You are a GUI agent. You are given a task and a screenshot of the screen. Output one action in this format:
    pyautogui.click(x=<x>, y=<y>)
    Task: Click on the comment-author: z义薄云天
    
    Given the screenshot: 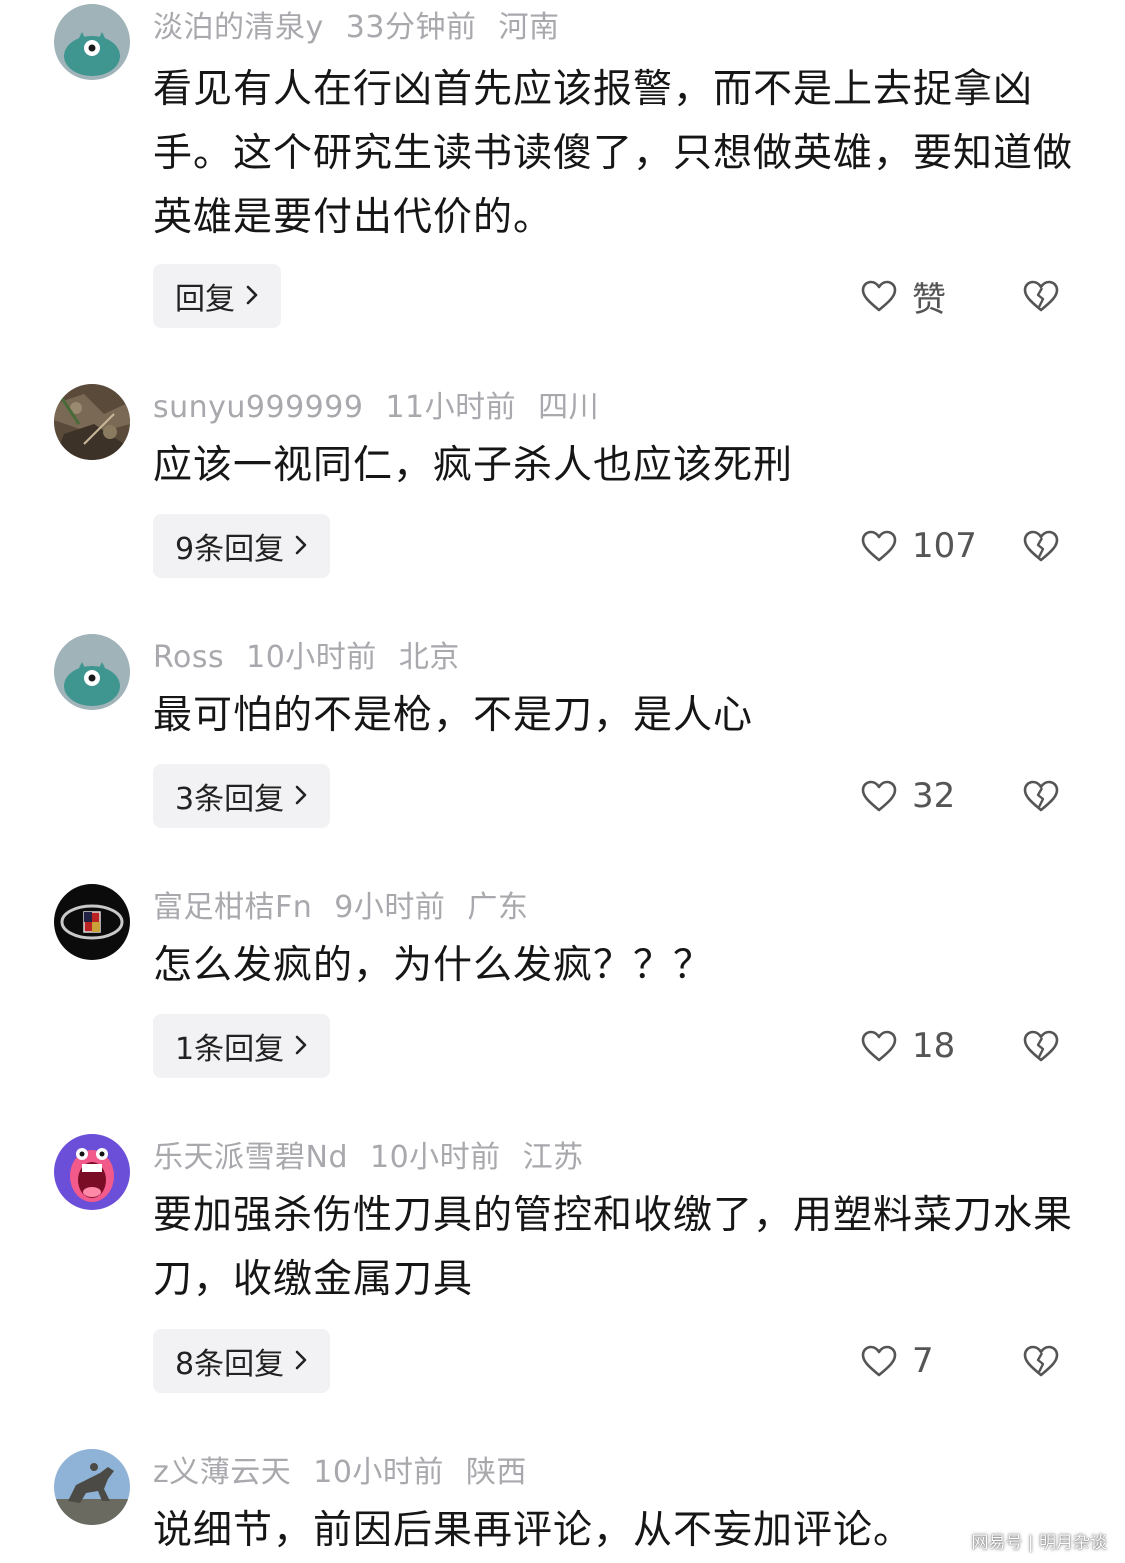 What is the action you would take?
    pyautogui.click(x=222, y=1472)
    